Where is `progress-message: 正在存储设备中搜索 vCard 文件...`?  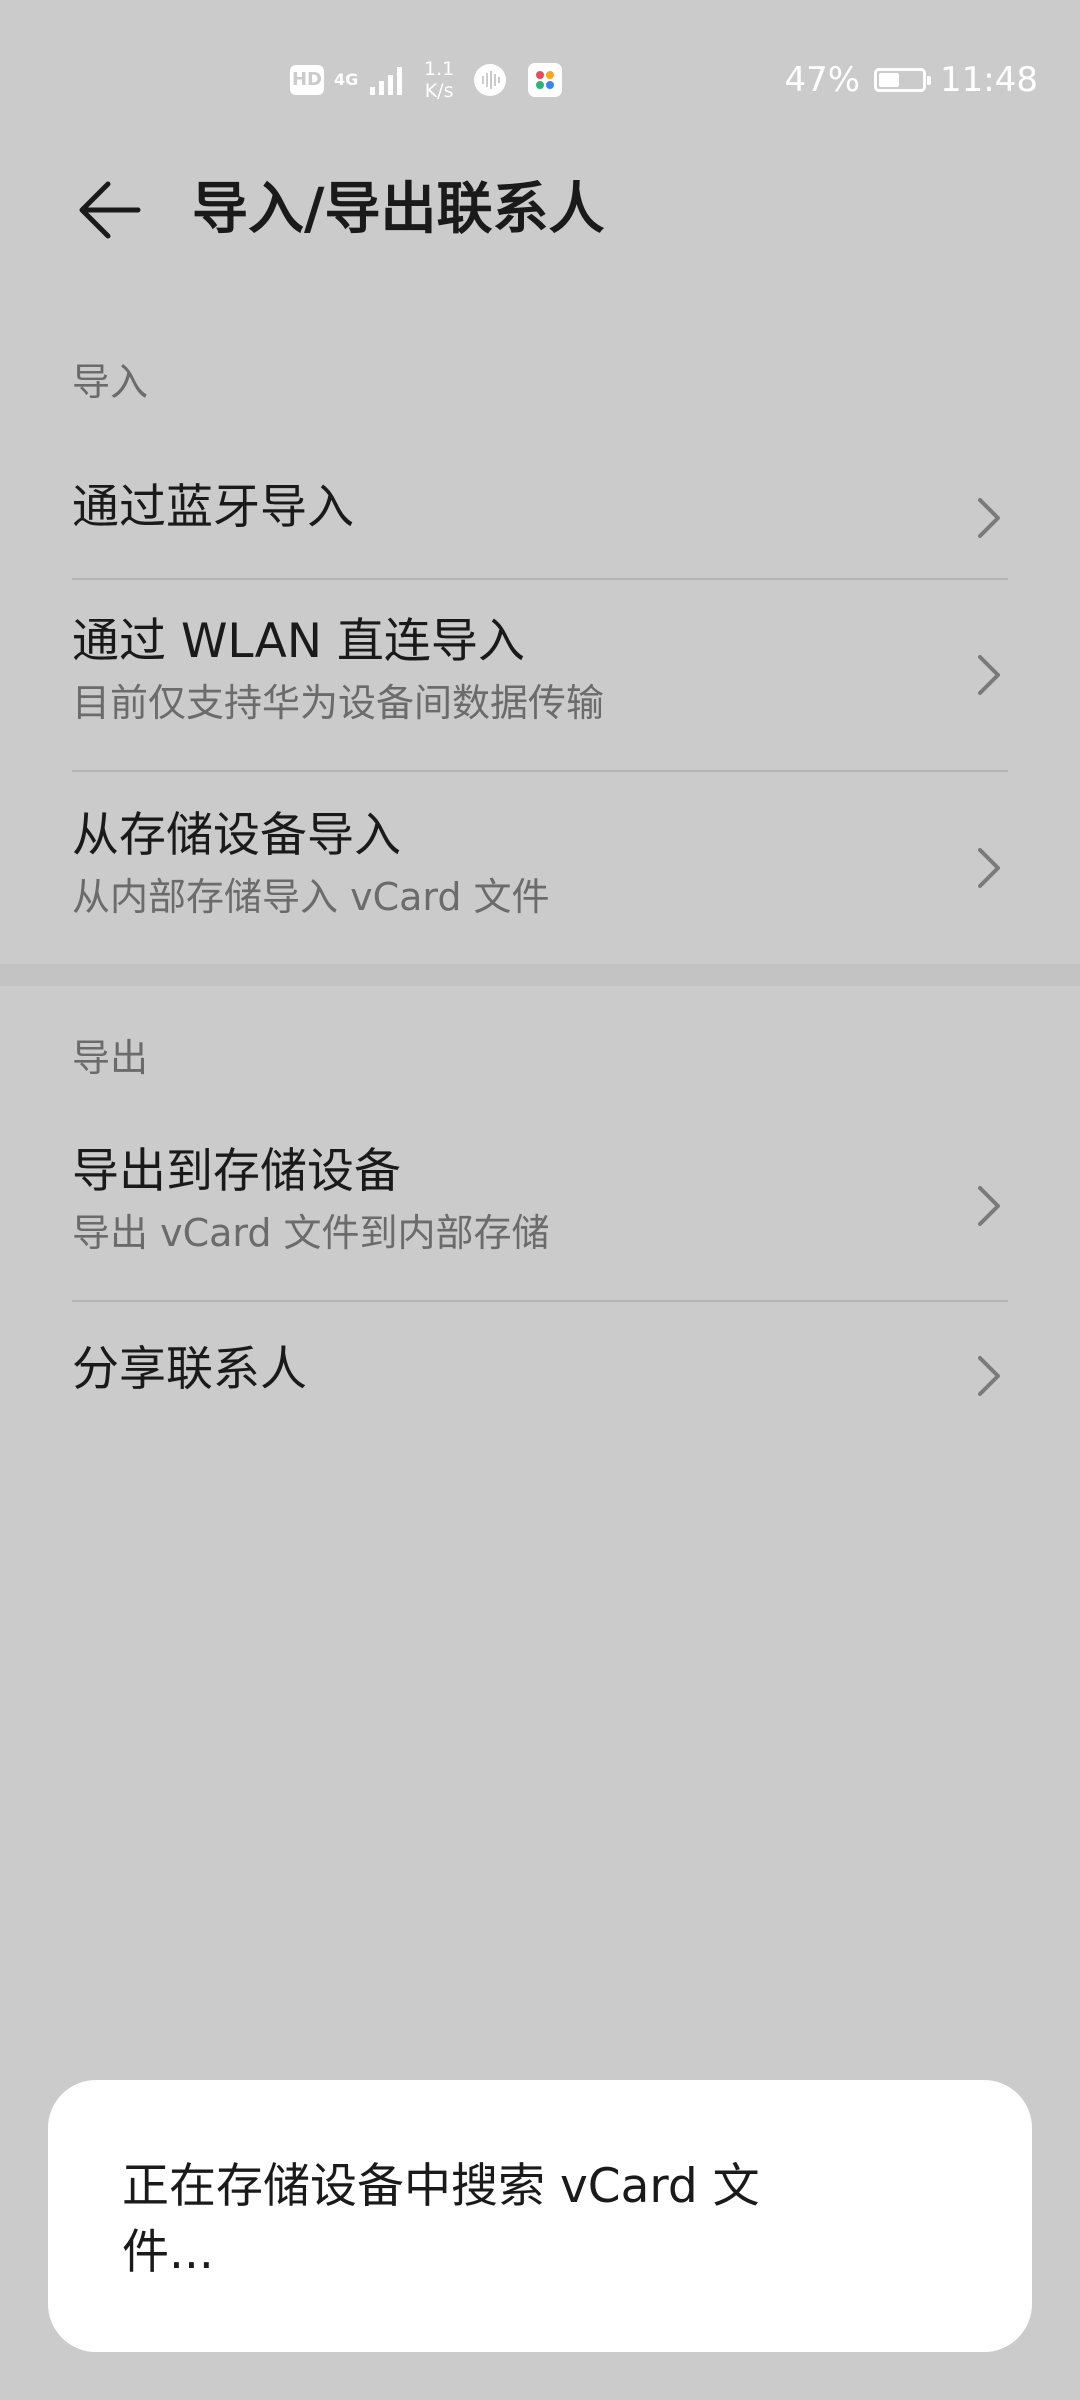
progress-message: 正在存储设备中搜索 vCard 文件... is located at coordinates (441, 2219).